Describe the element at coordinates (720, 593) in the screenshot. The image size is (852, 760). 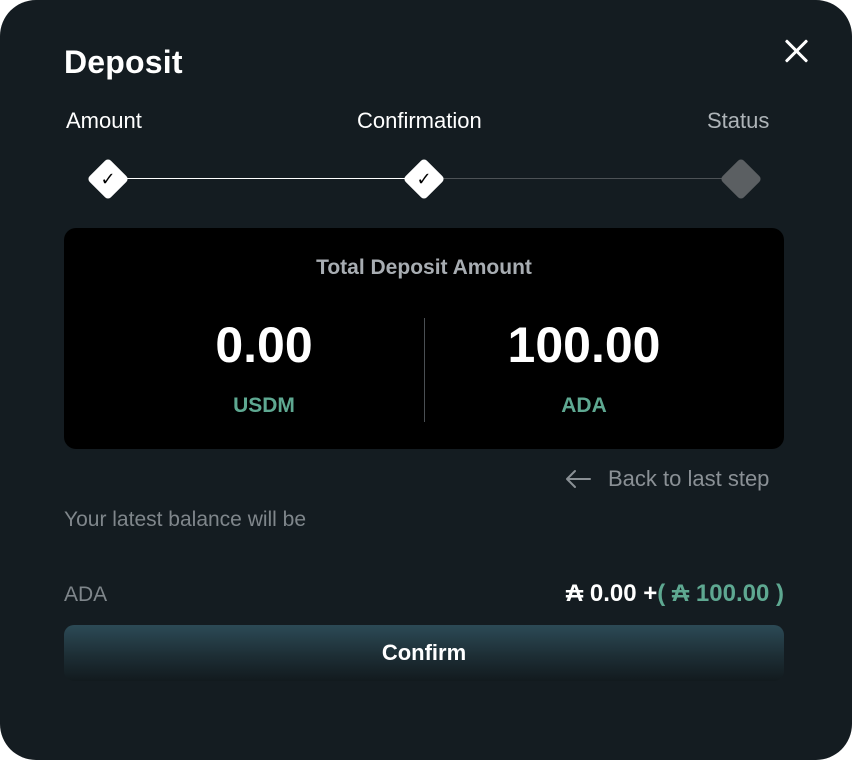
I see `balance-addition: ( ₳ 100.00 )` at that location.